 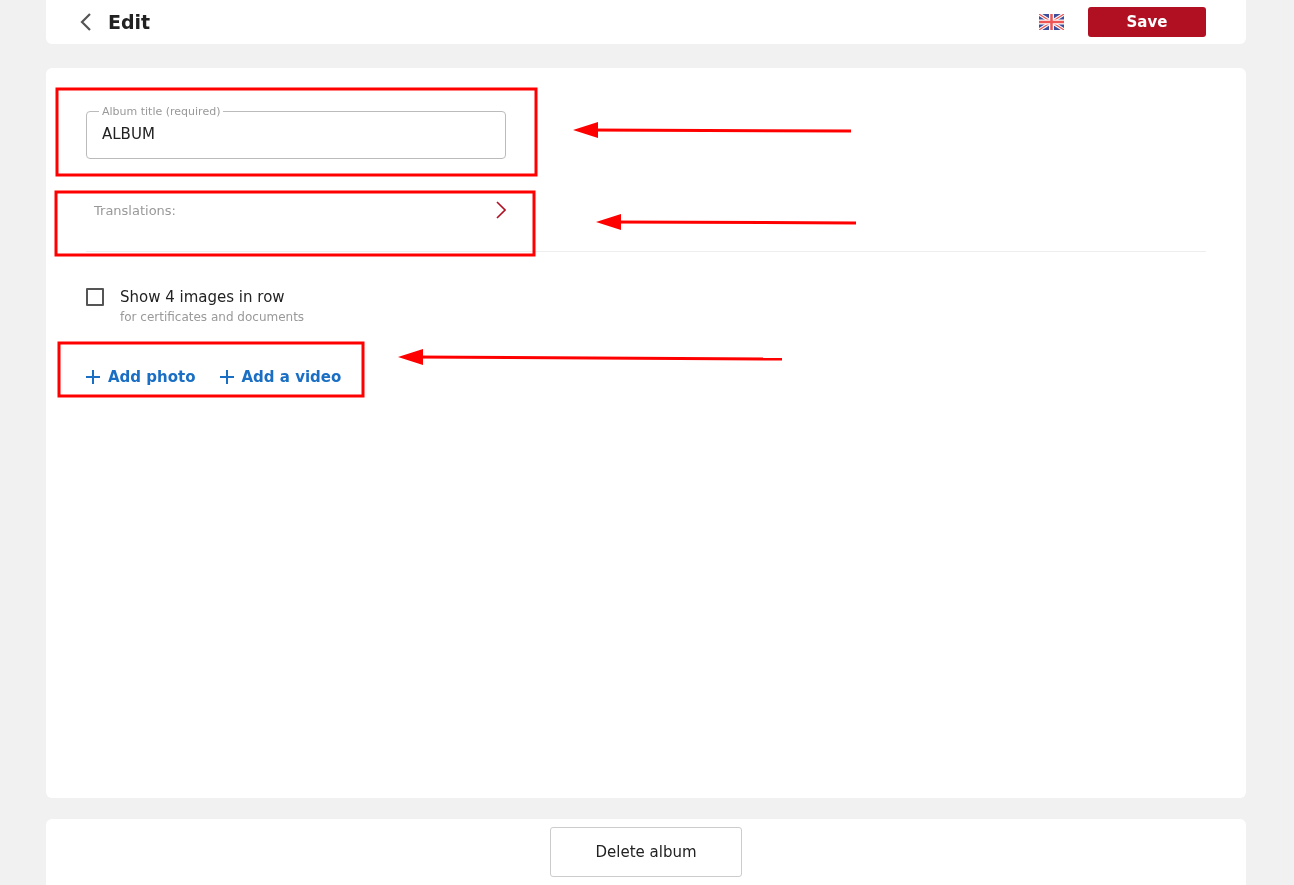 I want to click on add-link: Add photo, so click(x=141, y=377).